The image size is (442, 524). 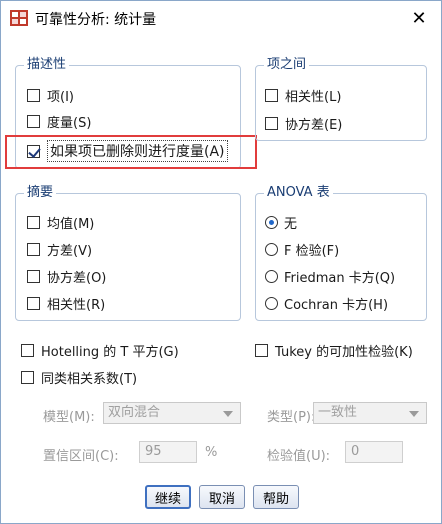 I want to click on model-select-value: 双向混合, so click(x=134, y=412).